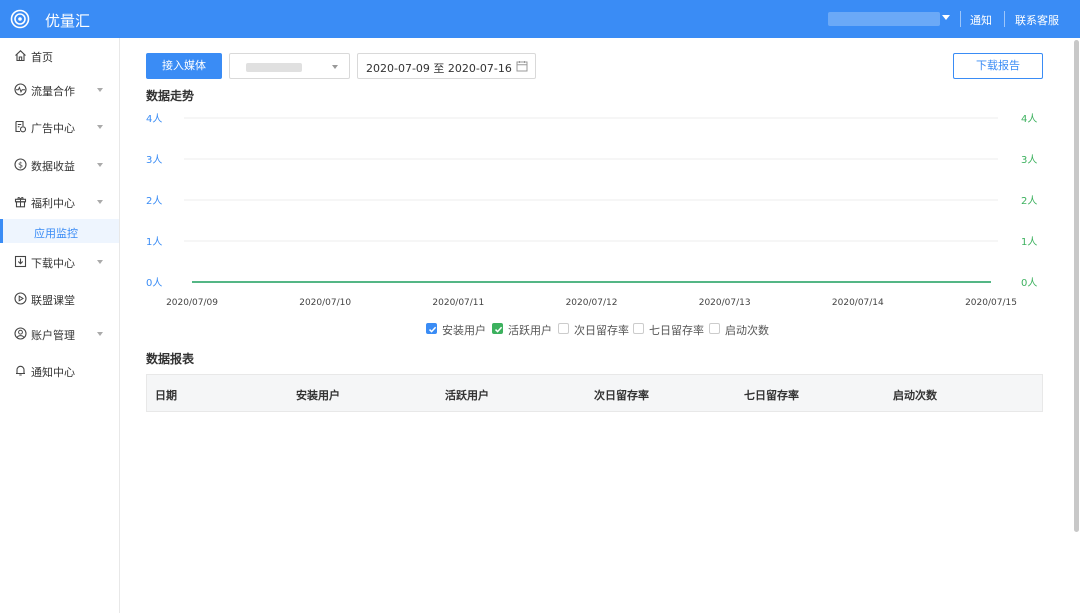 The width and height of the screenshot is (1080, 613). Describe the element at coordinates (20, 56) in the screenshot. I see `home-icon` at that location.